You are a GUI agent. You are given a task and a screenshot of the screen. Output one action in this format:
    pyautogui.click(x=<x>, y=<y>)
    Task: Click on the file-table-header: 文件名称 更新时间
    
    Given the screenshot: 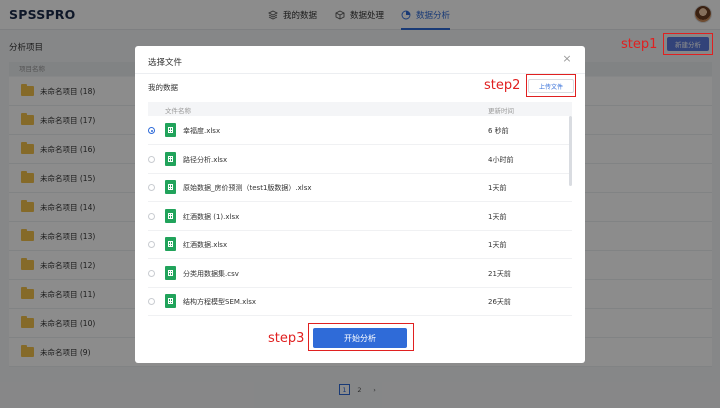 What is the action you would take?
    pyautogui.click(x=360, y=109)
    